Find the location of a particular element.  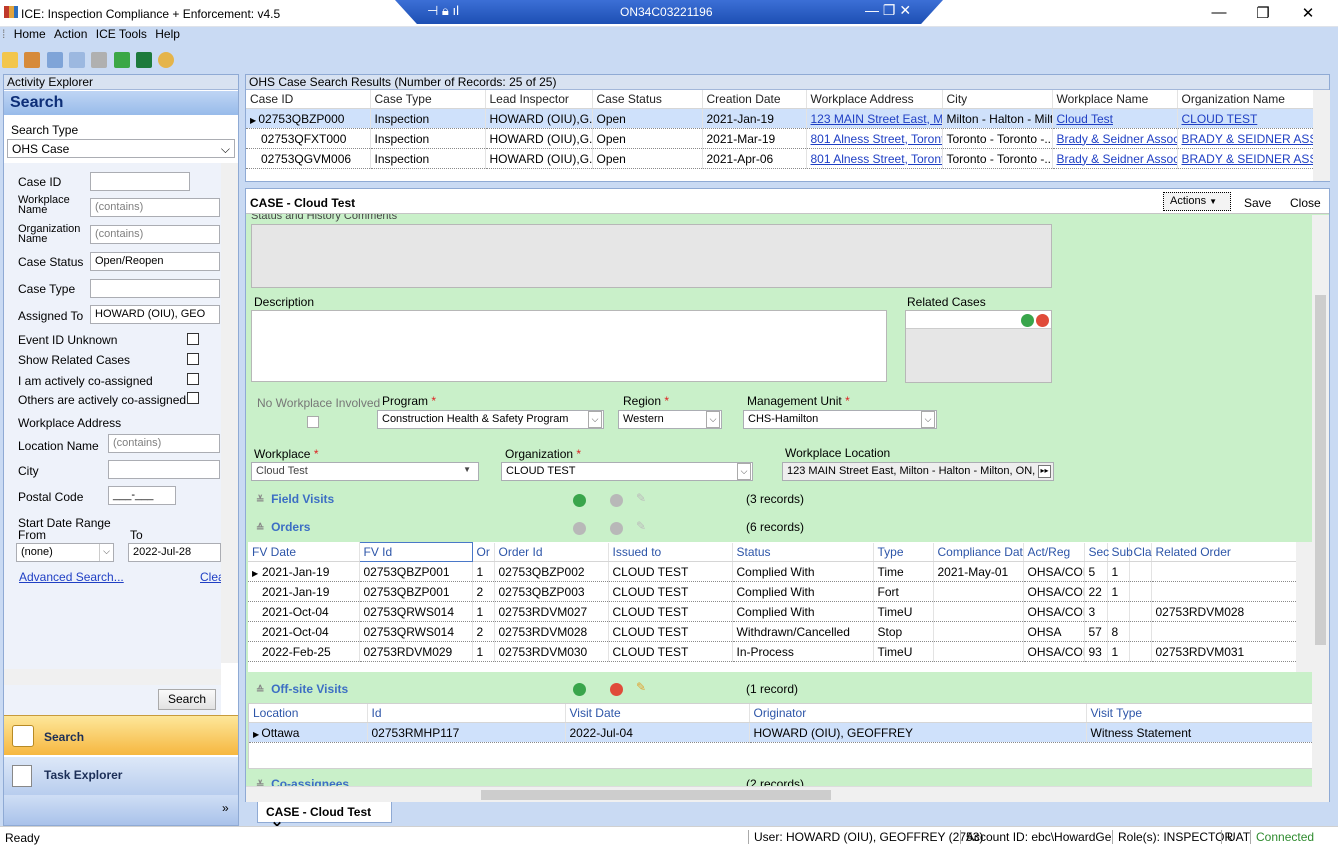

nav-task-explorer: Task Explorer is located at coordinates (121, 776).